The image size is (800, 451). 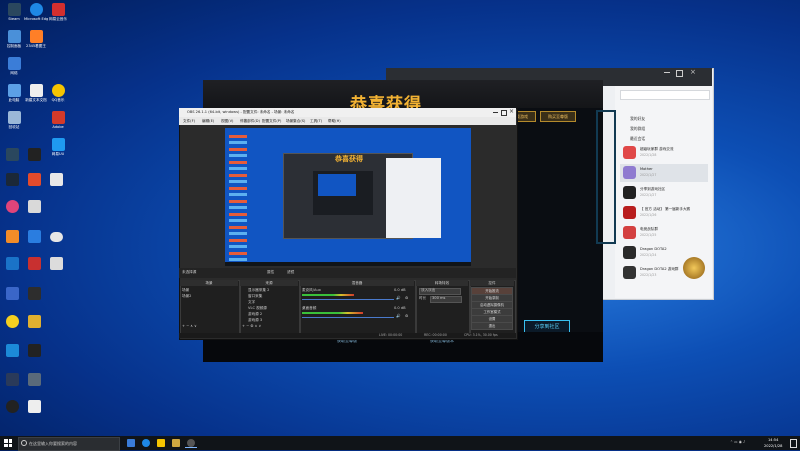 What do you see at coordinates (413, 198) in the screenshot?
I see `preview-chat-window` at bounding box center [413, 198].